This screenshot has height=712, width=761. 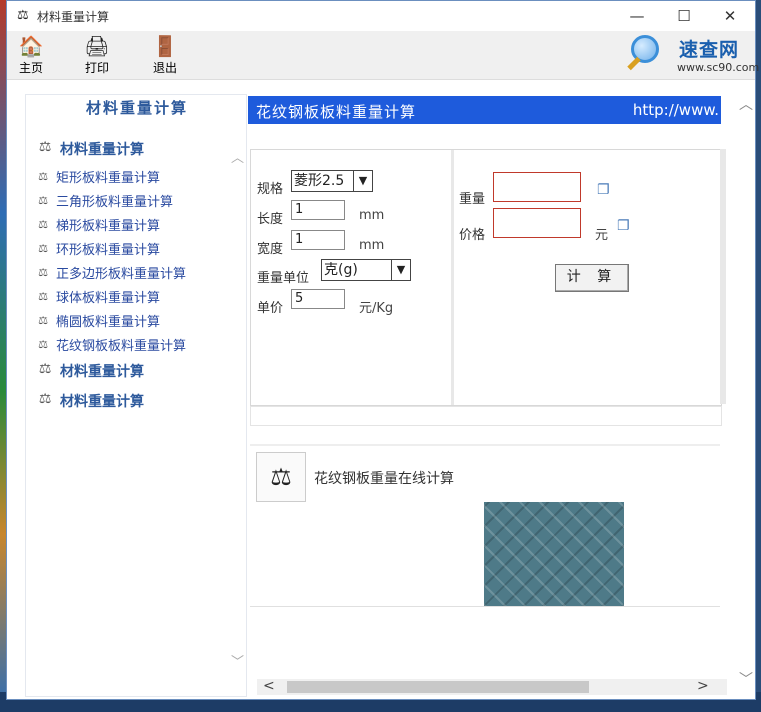 What do you see at coordinates (269, 686) in the screenshot?
I see `chevron-left-icon: <` at bounding box center [269, 686].